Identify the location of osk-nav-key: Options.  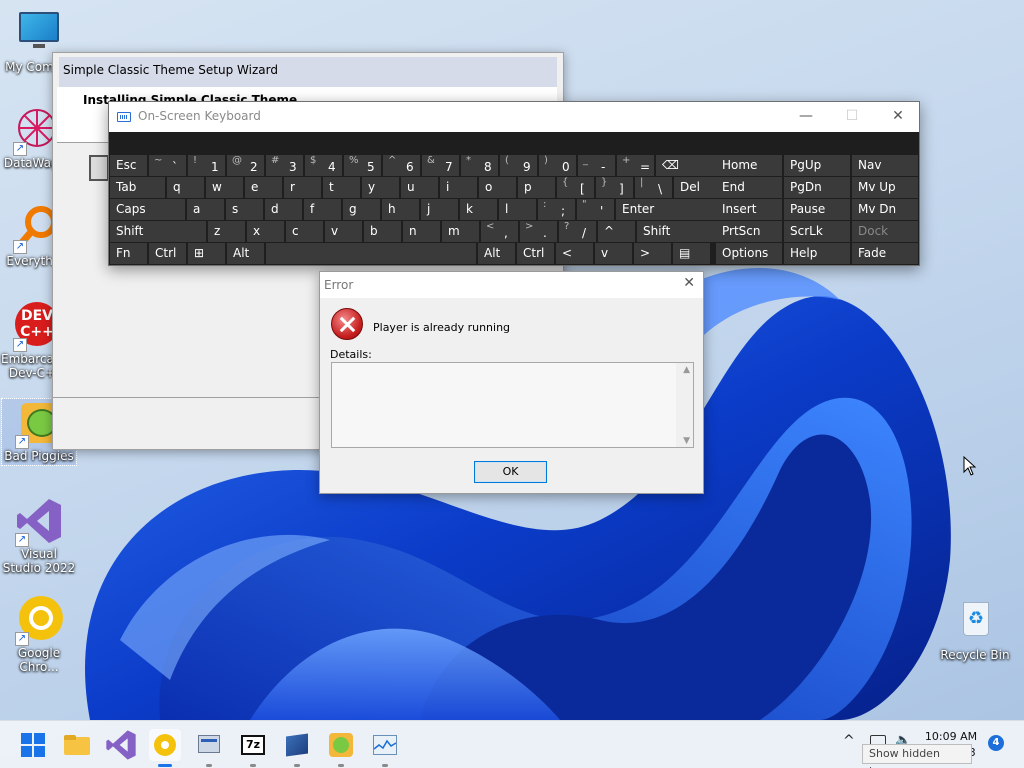
(749, 253).